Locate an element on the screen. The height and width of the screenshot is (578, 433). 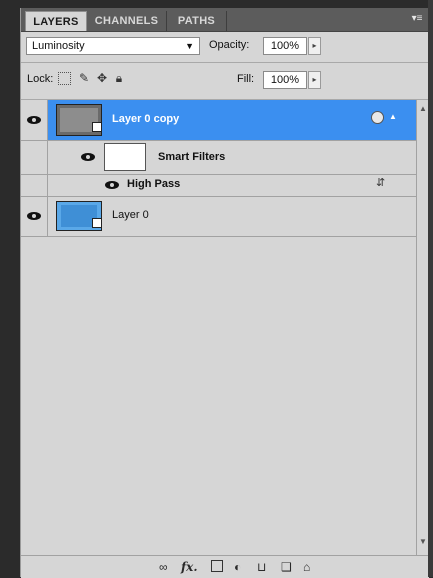
smart-filter-indicator-icon is located at coordinates (377, 117).